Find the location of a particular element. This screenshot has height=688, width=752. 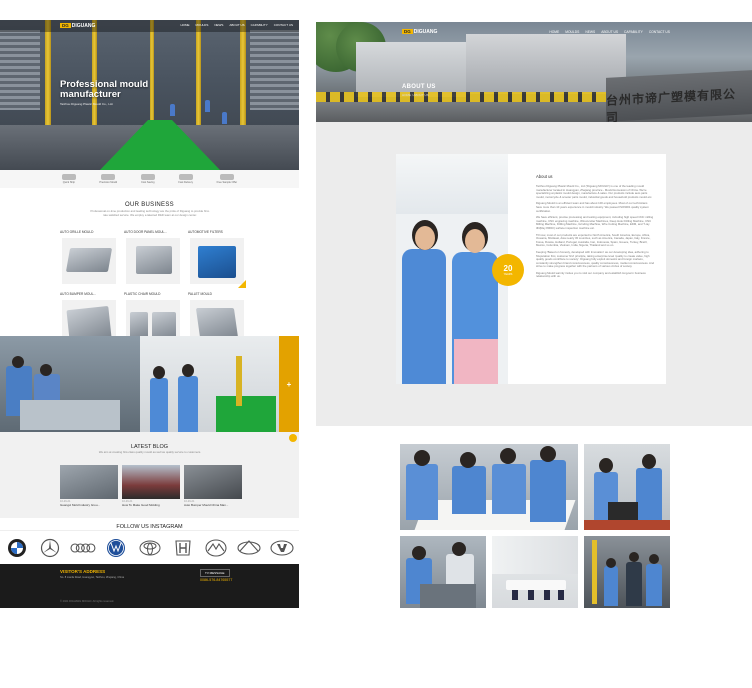

mazda-logo is located at coordinates (216, 548).